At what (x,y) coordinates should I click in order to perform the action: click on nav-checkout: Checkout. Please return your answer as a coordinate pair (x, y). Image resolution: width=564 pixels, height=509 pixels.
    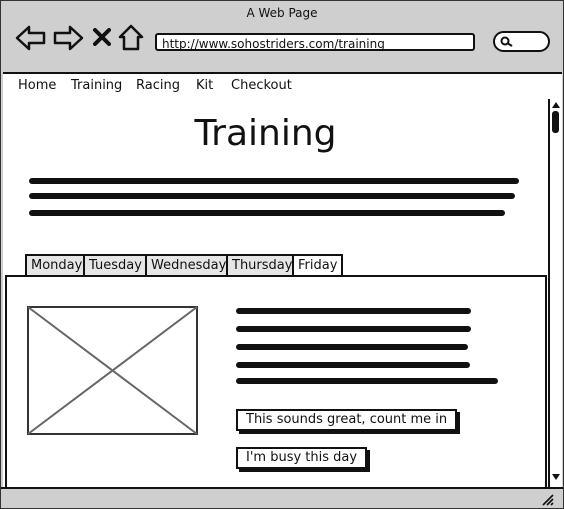
    Looking at the image, I should click on (261, 85).